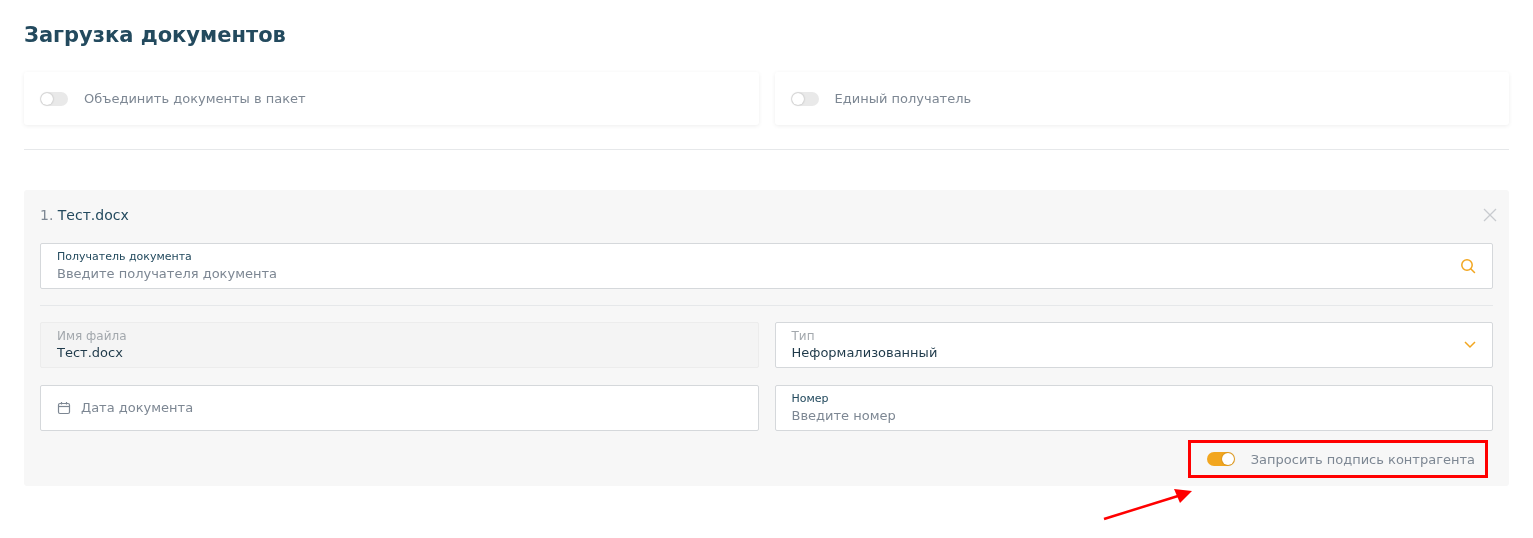 The image size is (1533, 538). Describe the element at coordinates (90, 353) in the screenshot. I see `field-value: Тест.docx` at that location.